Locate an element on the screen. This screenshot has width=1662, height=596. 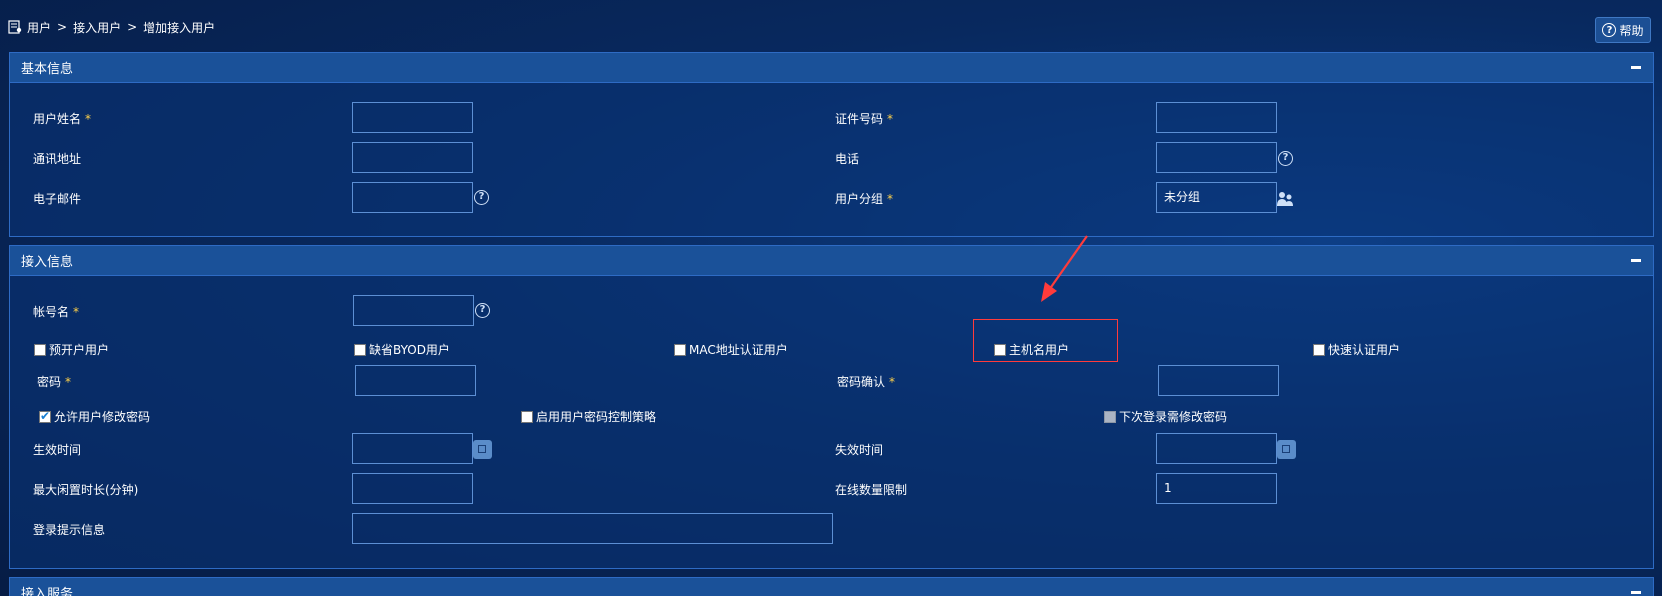
account-label: 帐号名 * is located at coordinates (56, 312).